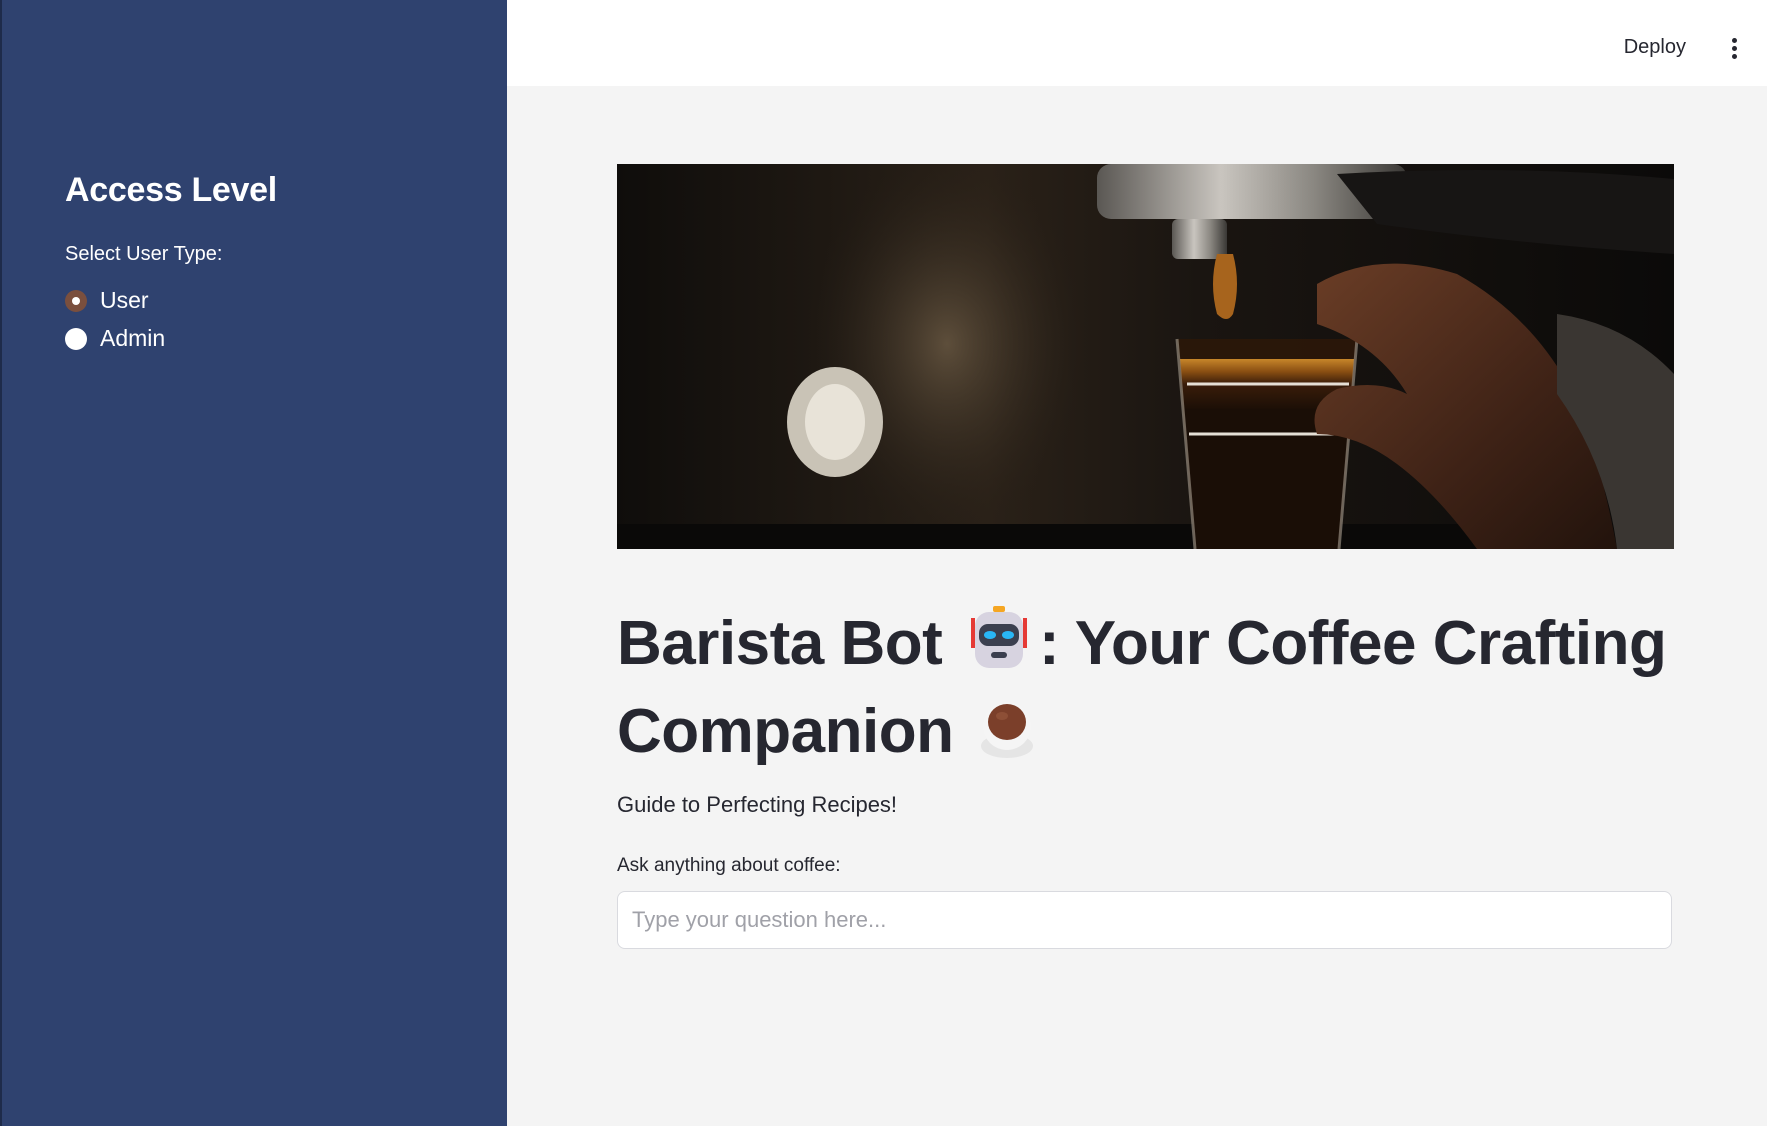 This screenshot has height=1126, width=1767. What do you see at coordinates (1007, 739) in the screenshot?
I see `coffee-cup-icon` at bounding box center [1007, 739].